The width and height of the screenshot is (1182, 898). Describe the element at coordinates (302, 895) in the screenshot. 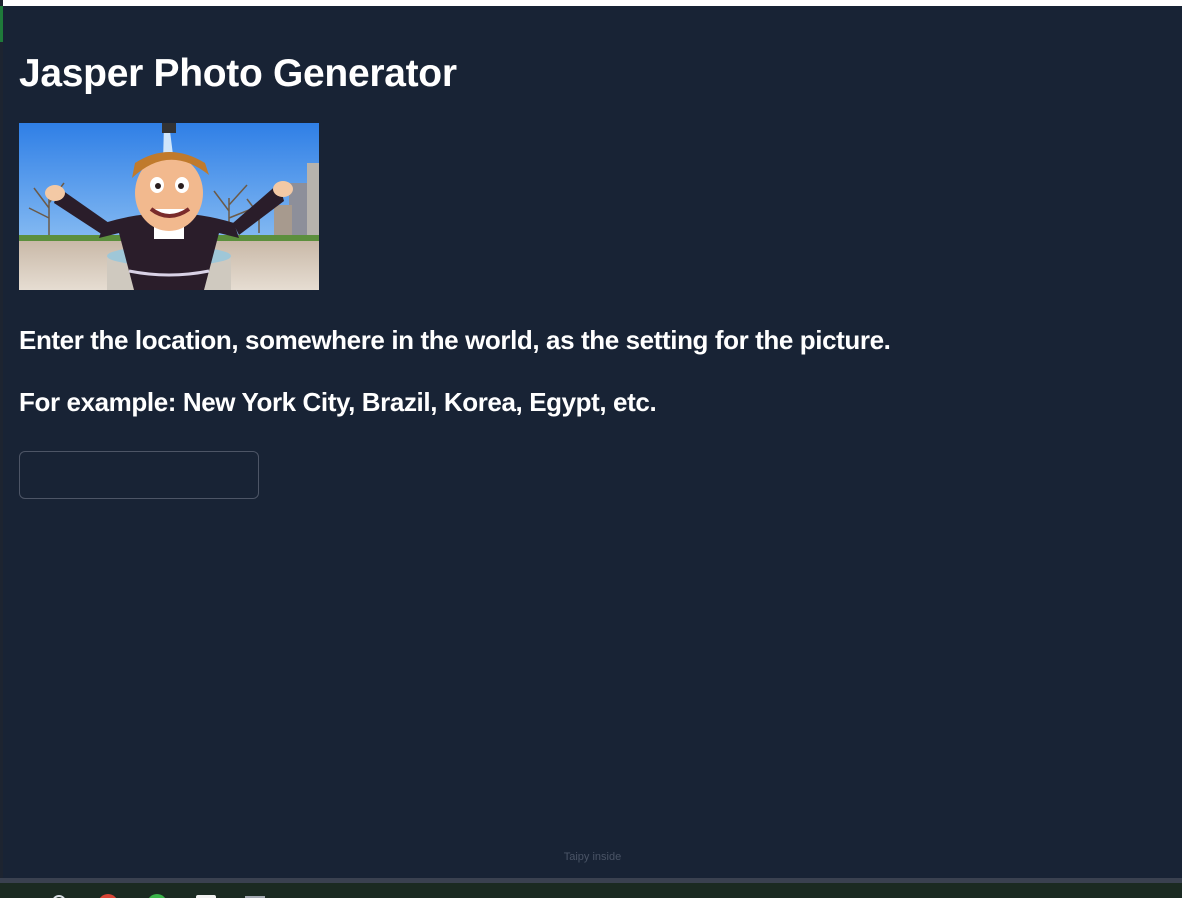

I see `office-icon` at that location.